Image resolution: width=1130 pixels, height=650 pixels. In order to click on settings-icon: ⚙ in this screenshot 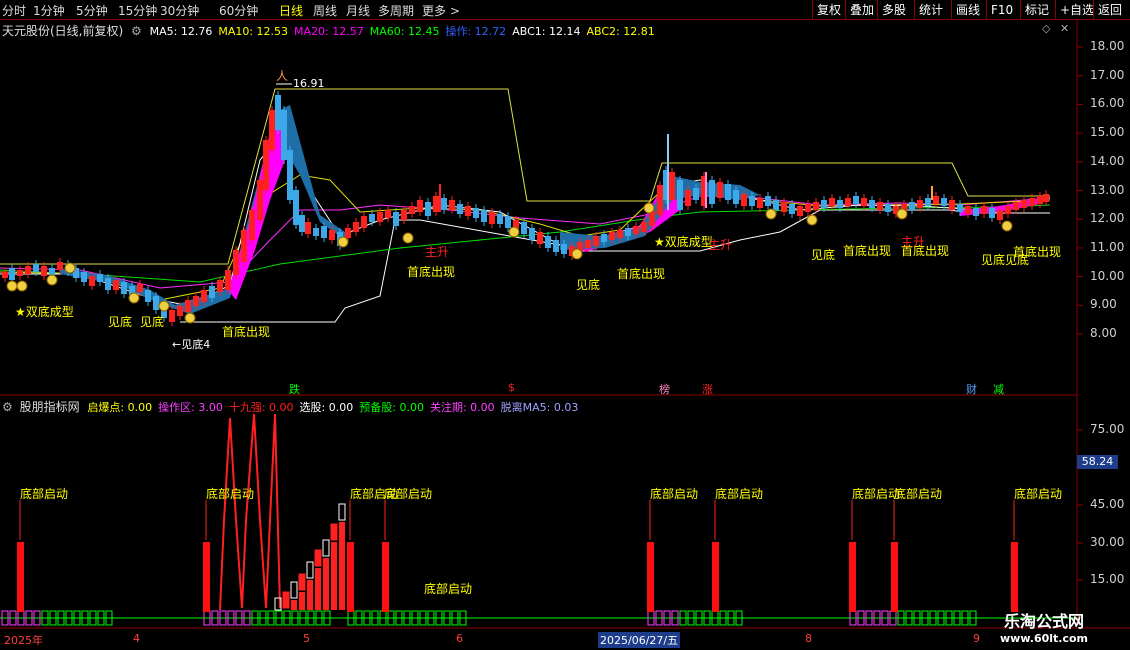, I will do `click(7, 407)`.